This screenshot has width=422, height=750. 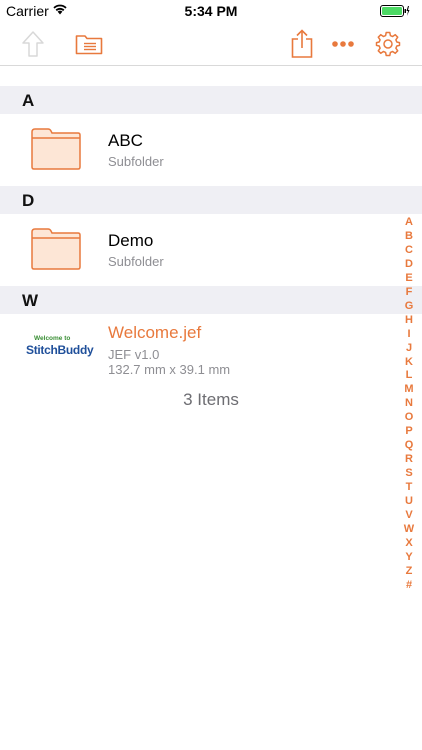 What do you see at coordinates (211, 399) in the screenshot?
I see `items-count: 3 Items` at bounding box center [211, 399].